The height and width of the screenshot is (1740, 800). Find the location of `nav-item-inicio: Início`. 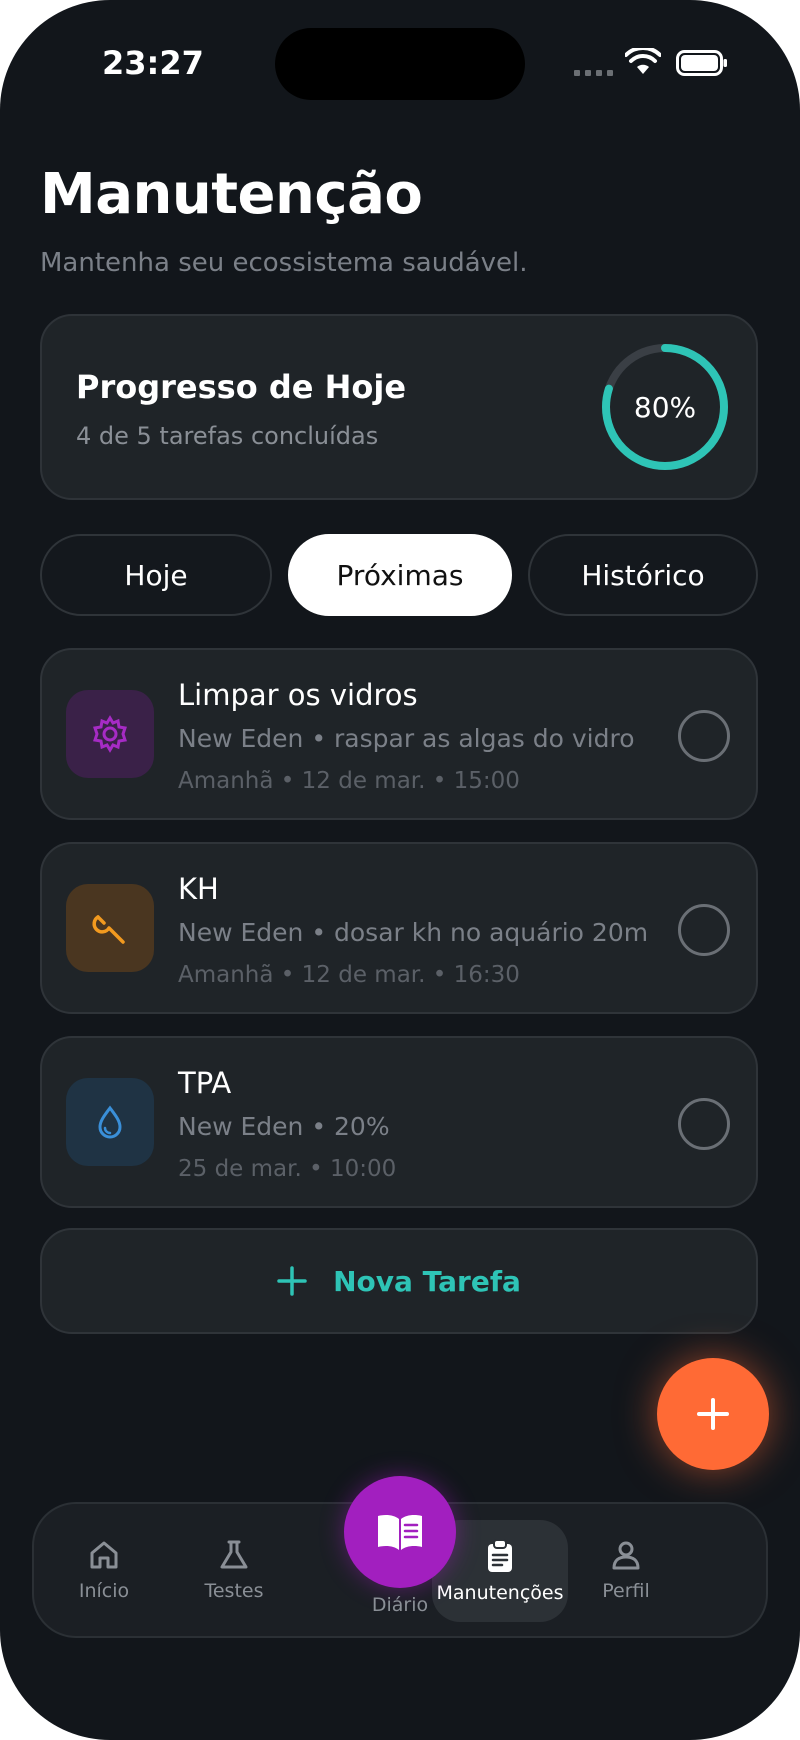

nav-item-inicio: Início is located at coordinates (104, 1570).